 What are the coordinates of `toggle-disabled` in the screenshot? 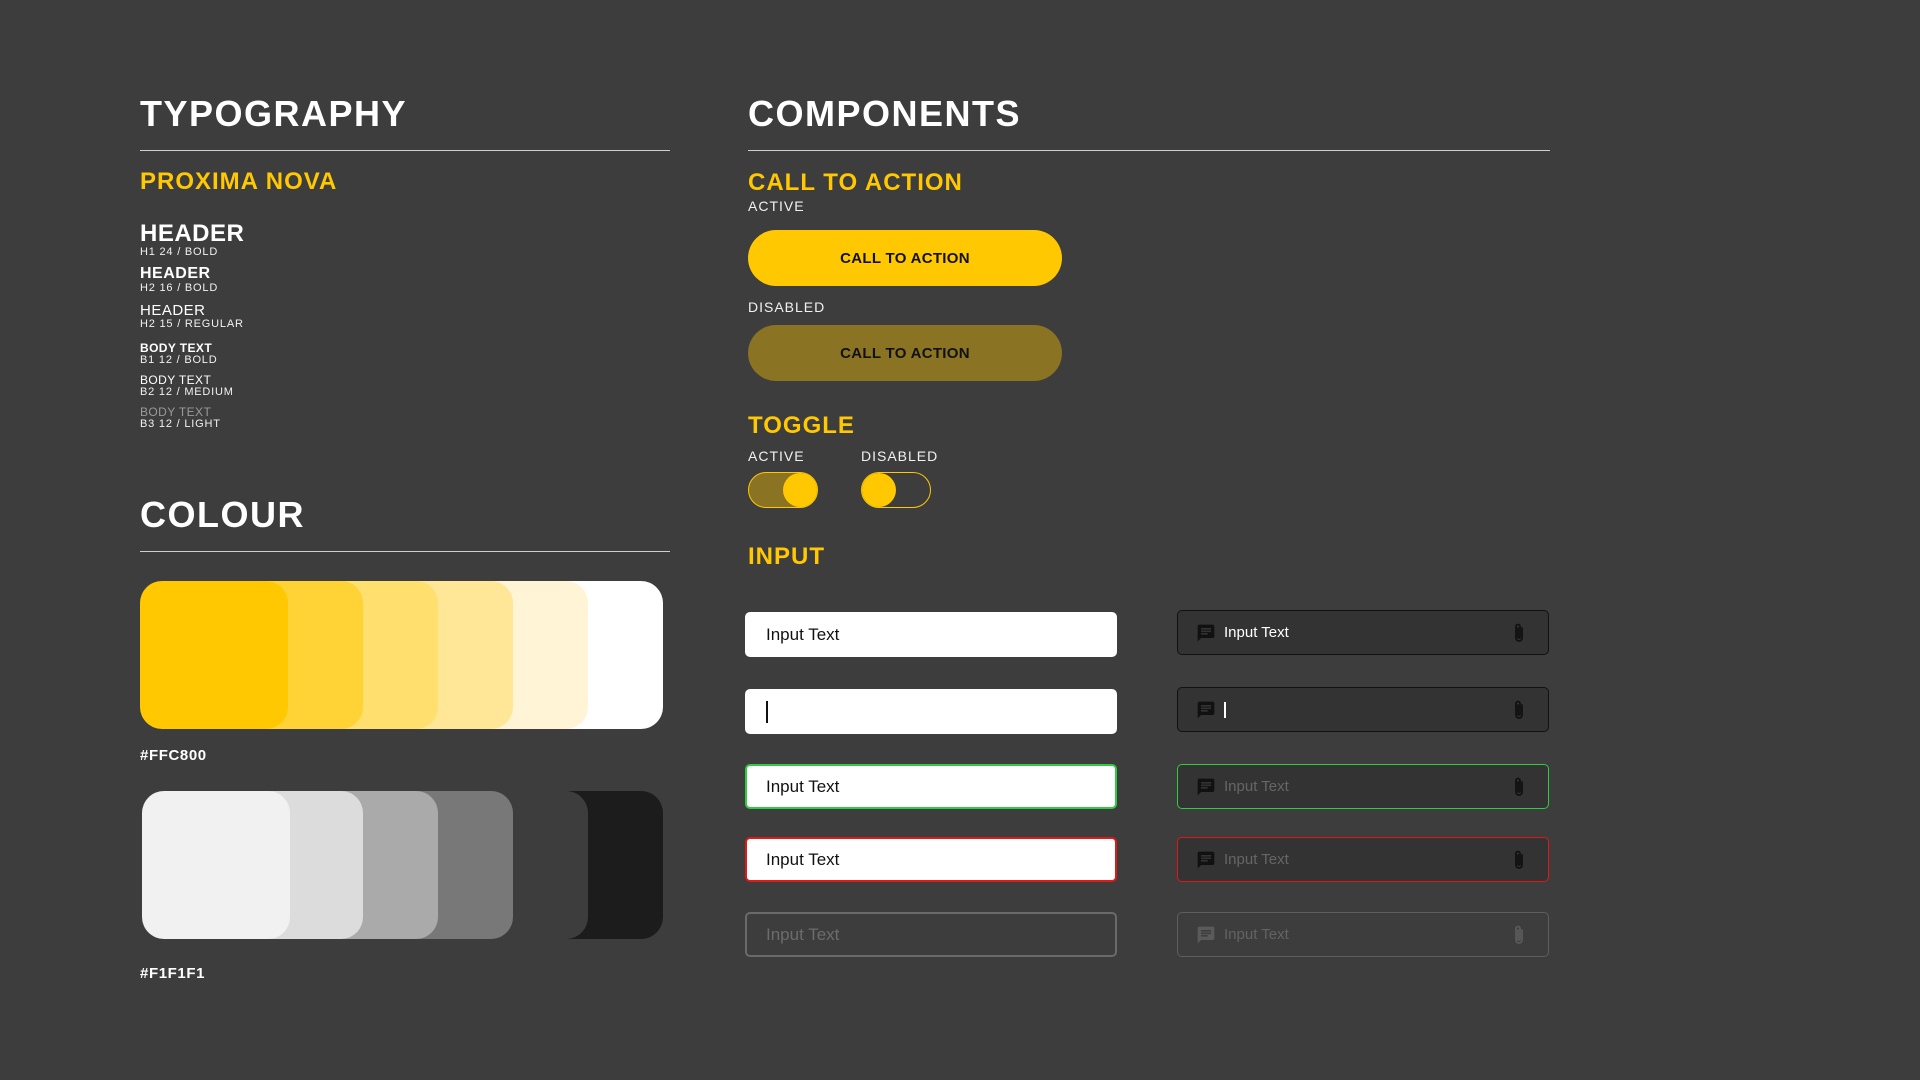 It's located at (896, 490).